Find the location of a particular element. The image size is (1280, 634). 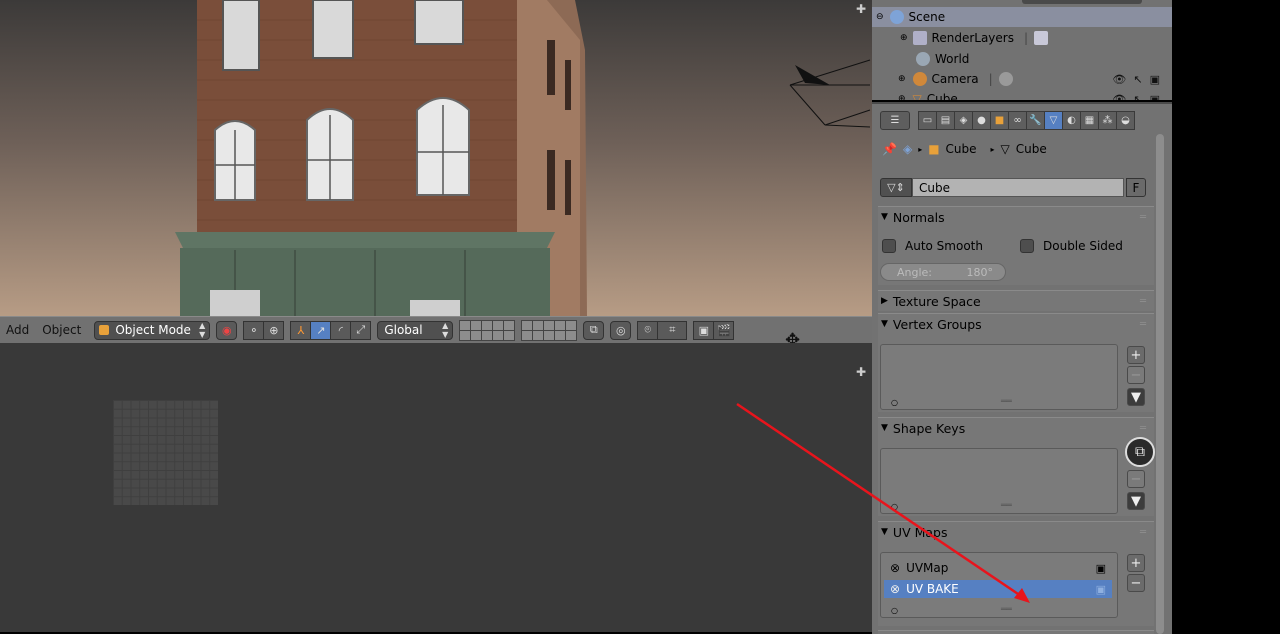

remove-uv-map-button: − is located at coordinates (1136, 583).